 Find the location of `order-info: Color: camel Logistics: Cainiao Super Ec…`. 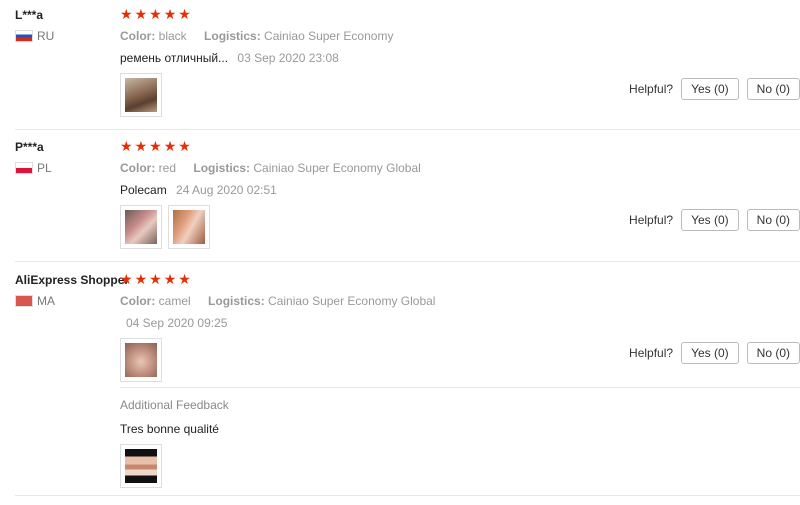

order-info: Color: camel Logistics: Cainiao Super Ec… is located at coordinates (460, 301).